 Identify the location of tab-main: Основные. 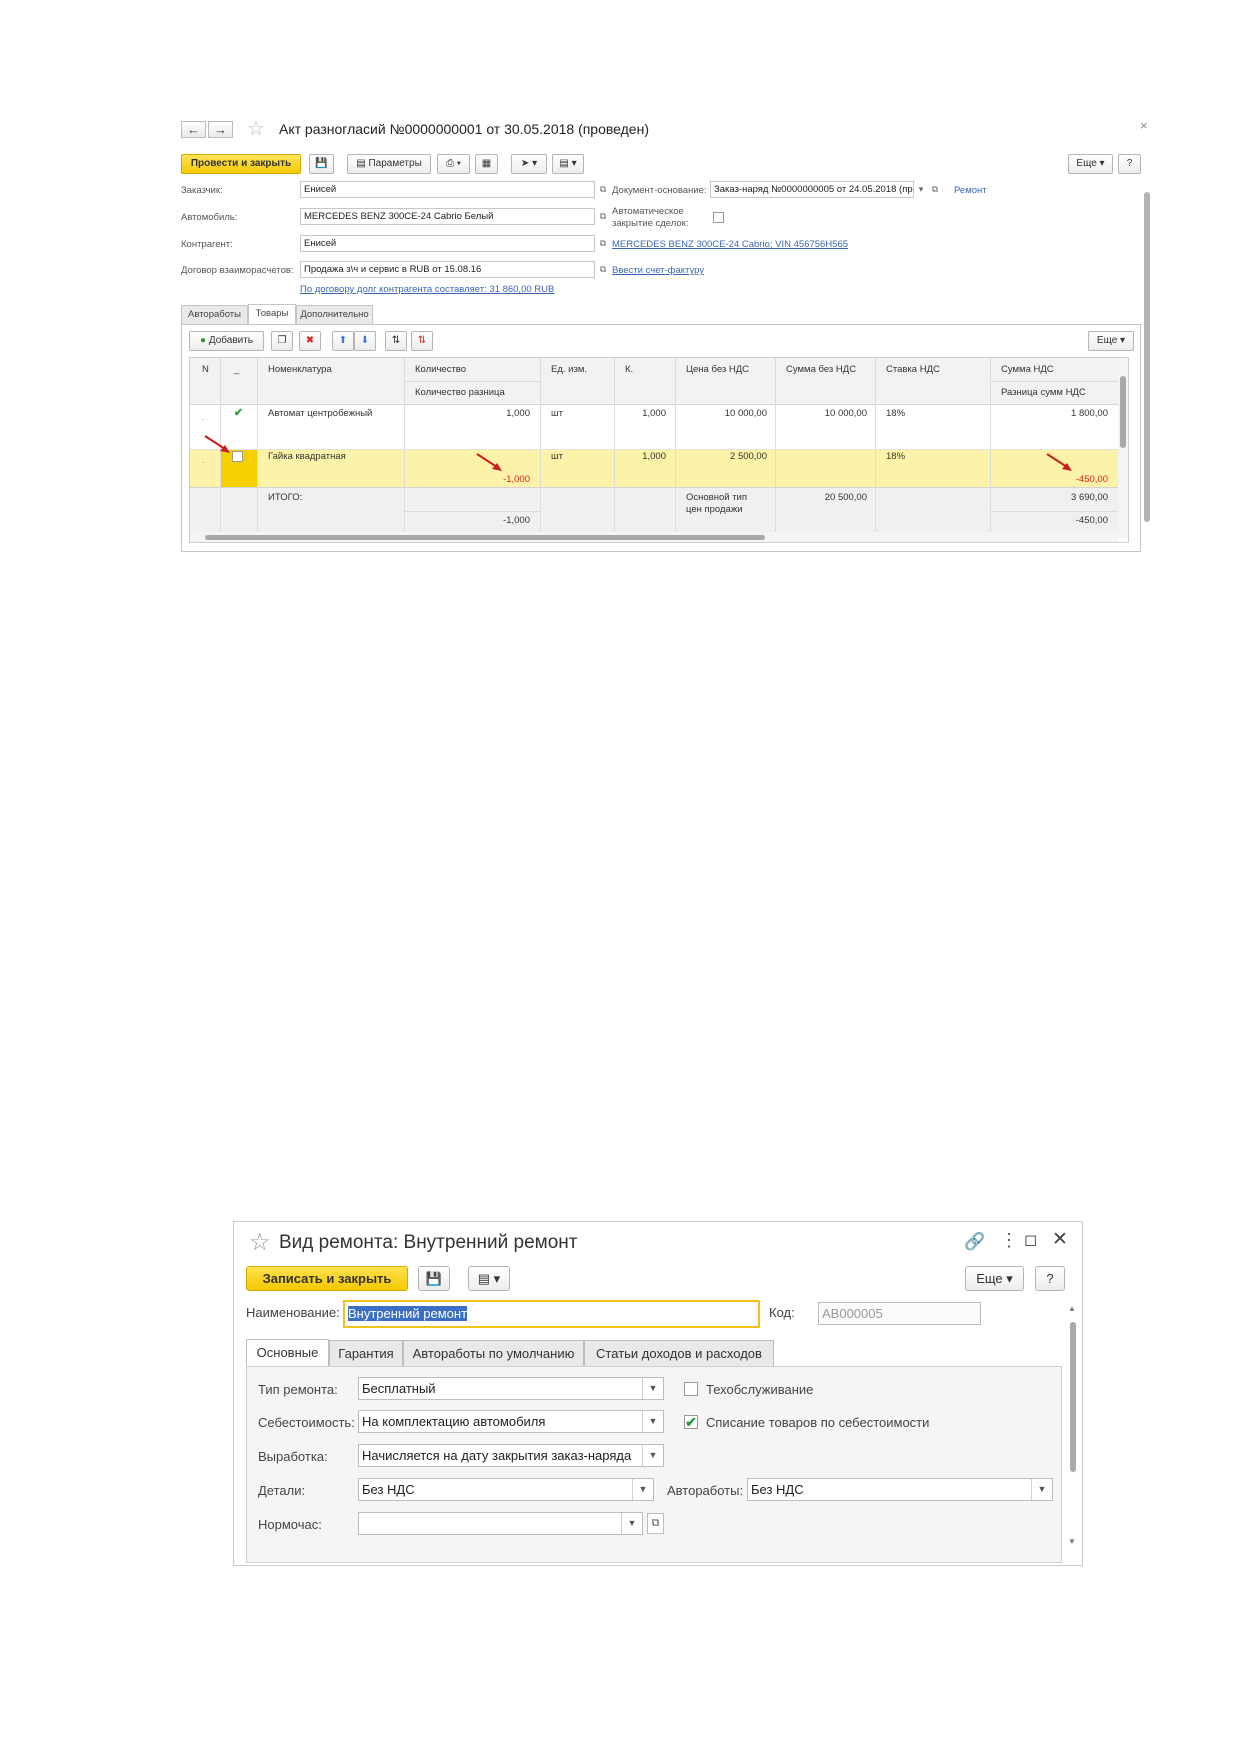
(287, 1352).